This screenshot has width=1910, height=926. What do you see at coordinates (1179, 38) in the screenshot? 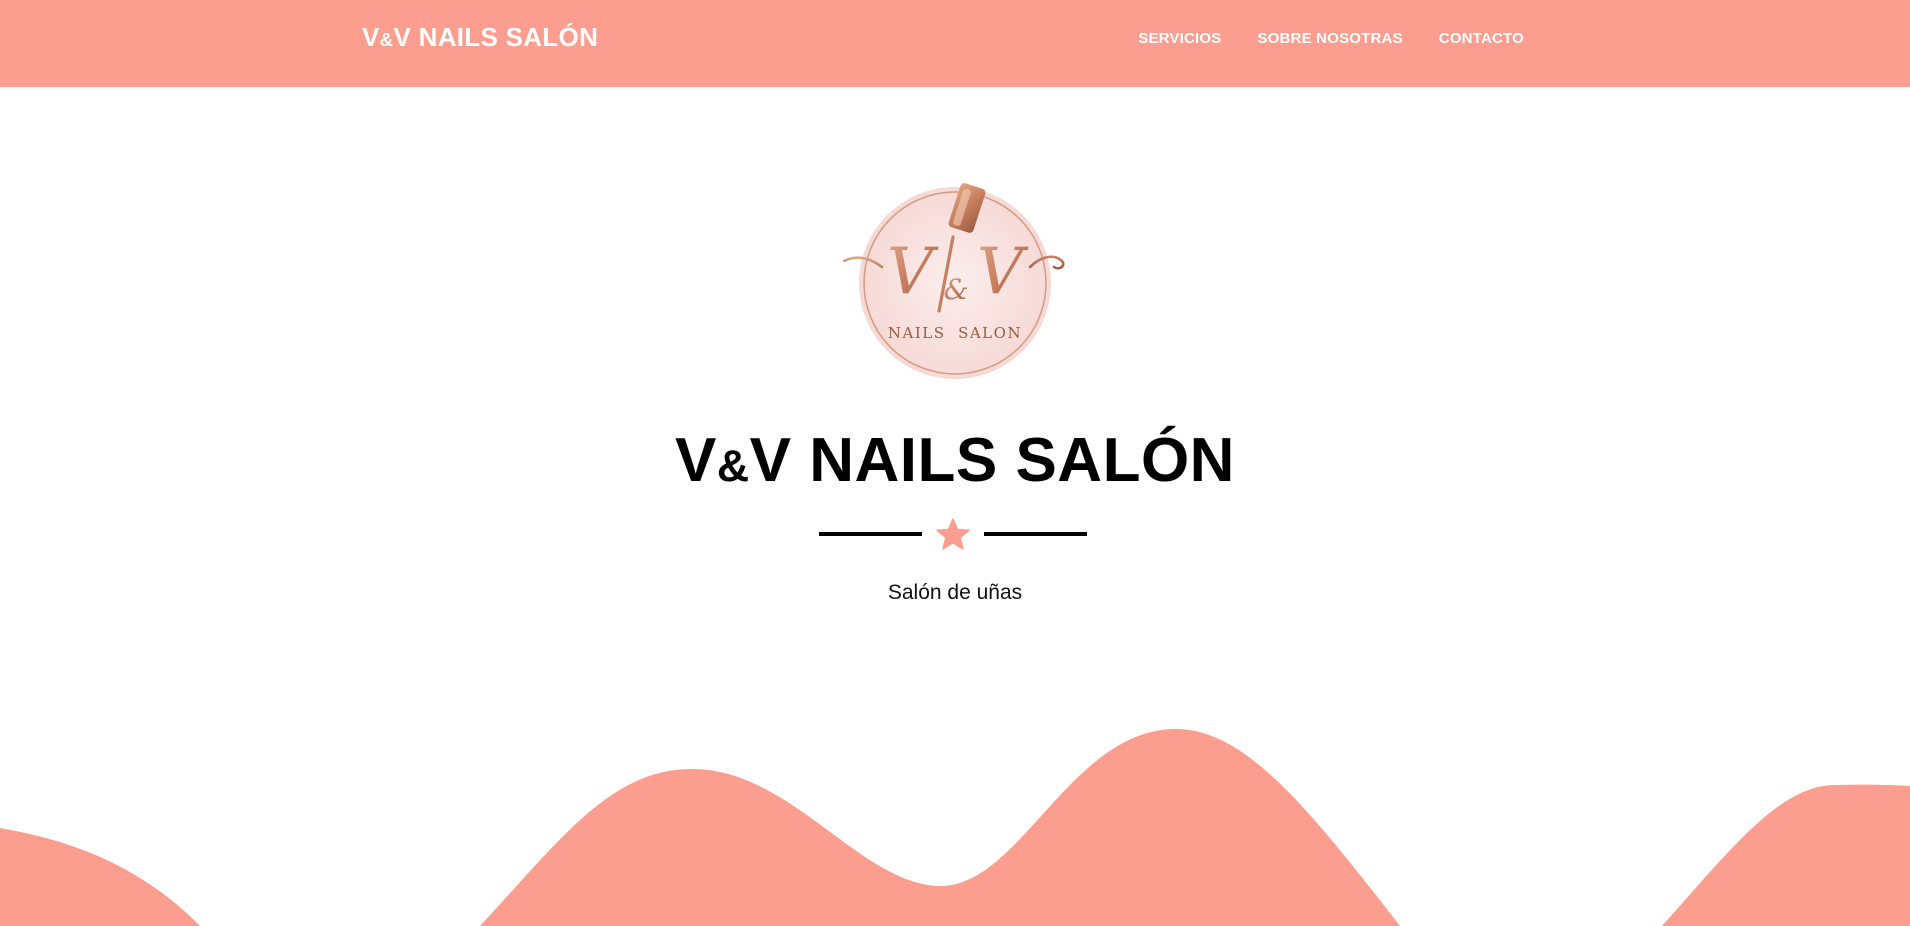
I see `nav-link-servicios: SERVICIOS` at bounding box center [1179, 38].